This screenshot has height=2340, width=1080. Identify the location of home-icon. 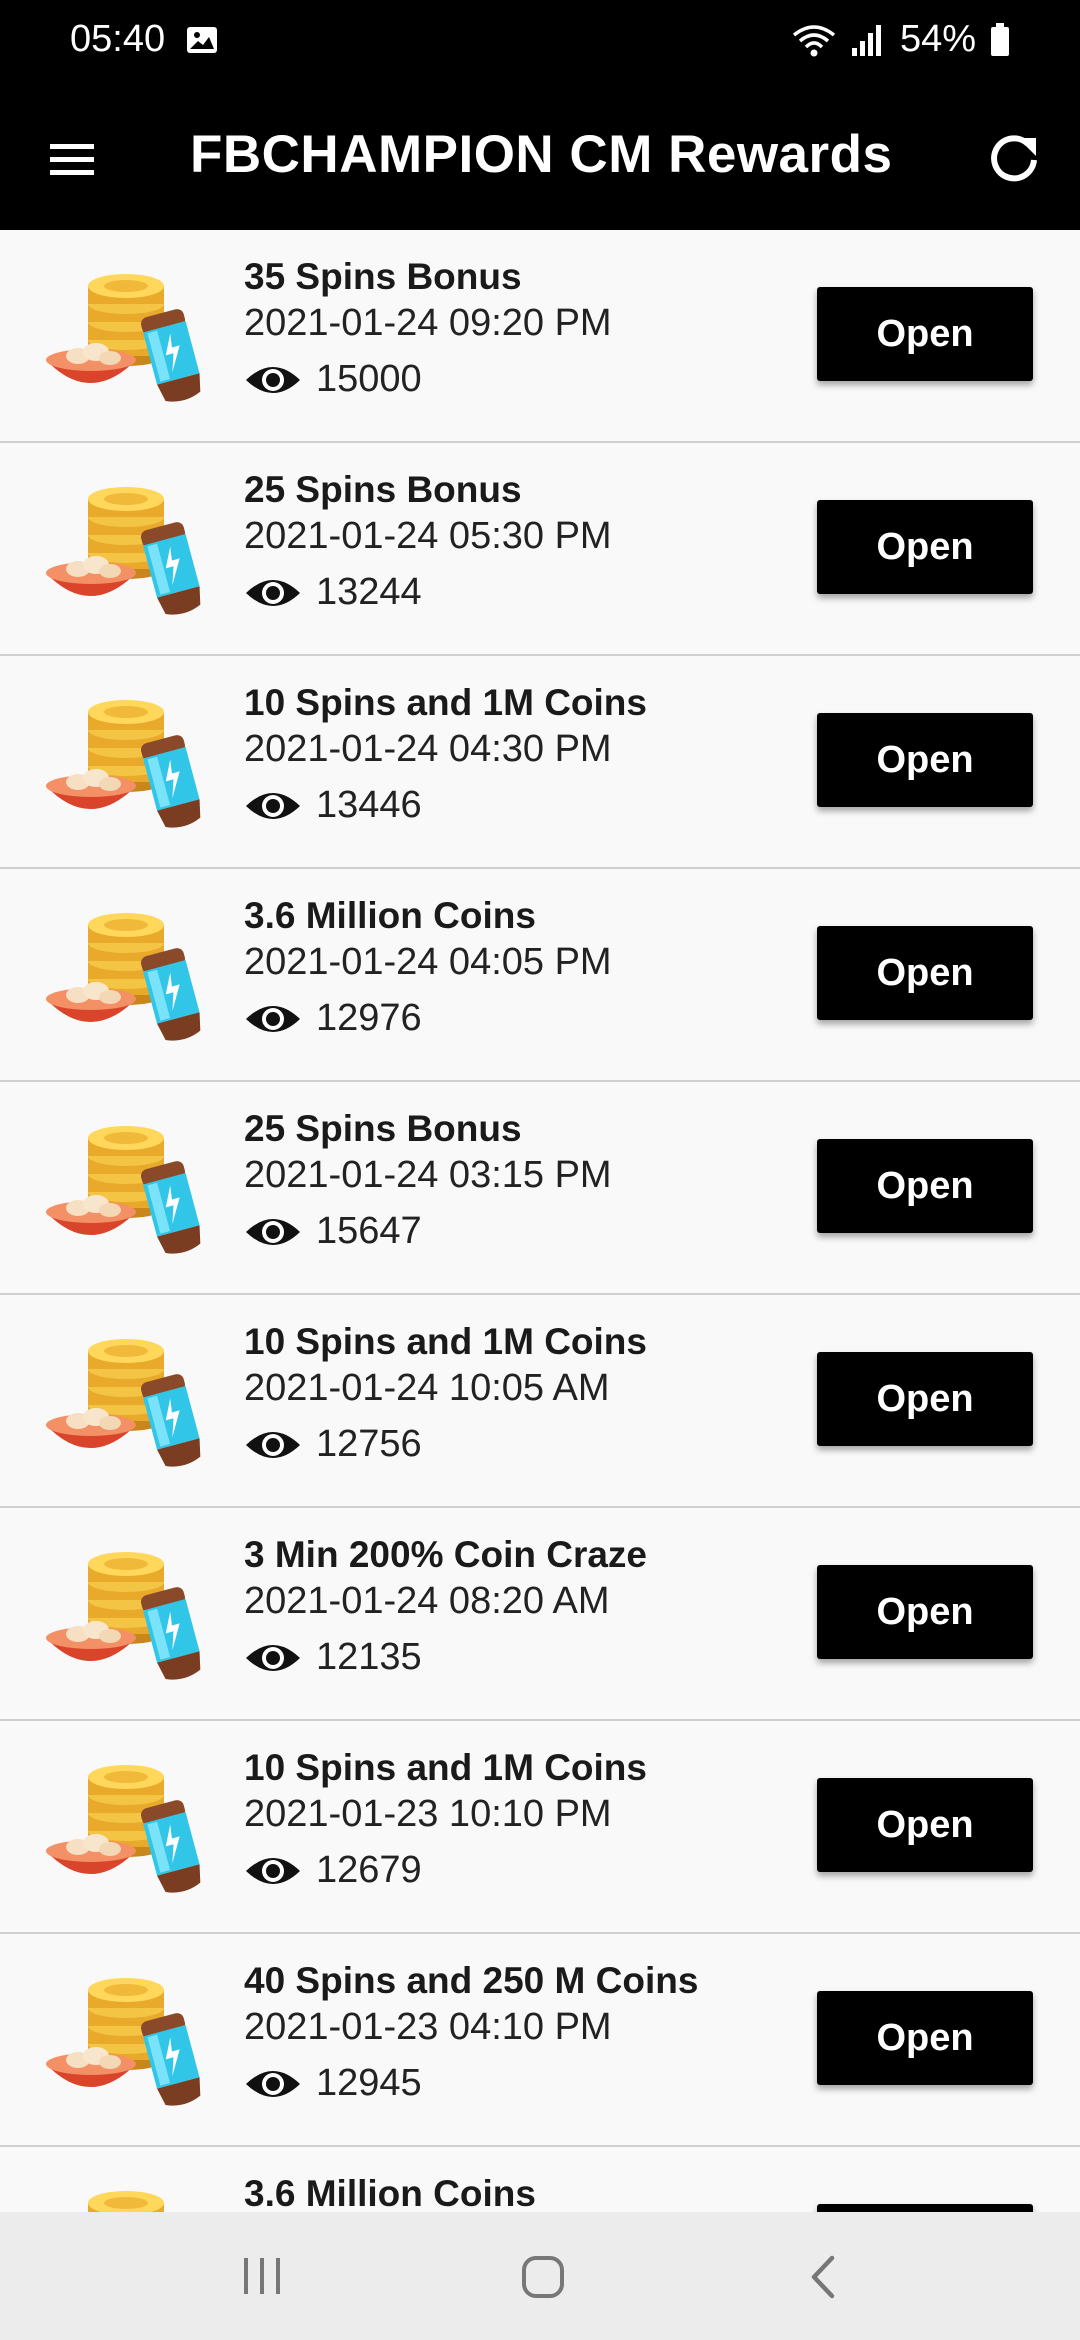
(543, 2277).